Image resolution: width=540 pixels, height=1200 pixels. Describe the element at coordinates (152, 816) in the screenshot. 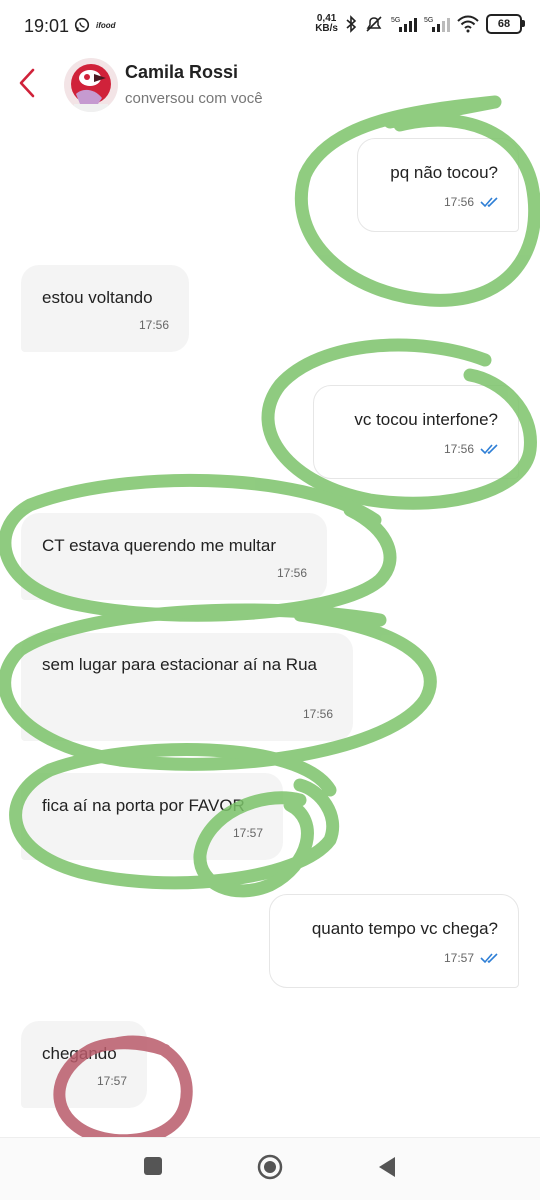

I see `message-incoming: fica aí na porta por FAVOR 17:57` at that location.